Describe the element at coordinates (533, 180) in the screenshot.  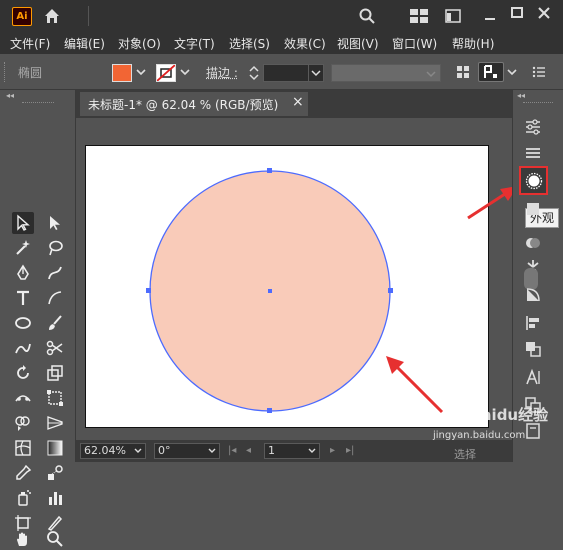
I see `appearance-icon` at that location.